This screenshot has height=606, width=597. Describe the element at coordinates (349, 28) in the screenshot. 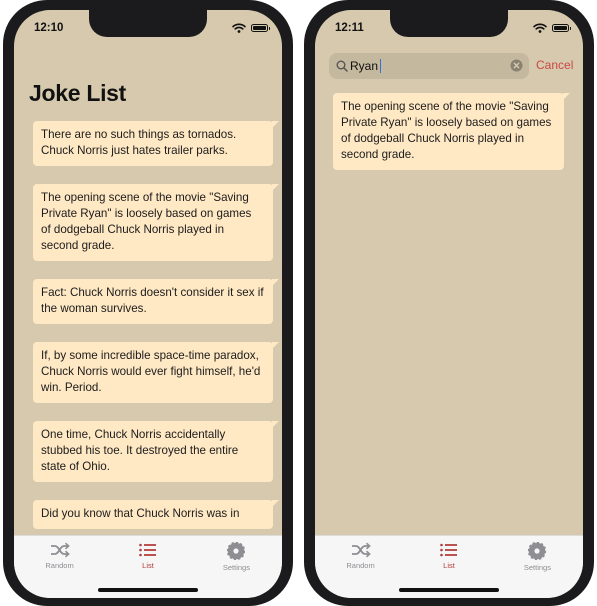

I see `status-time: 12:11` at that location.